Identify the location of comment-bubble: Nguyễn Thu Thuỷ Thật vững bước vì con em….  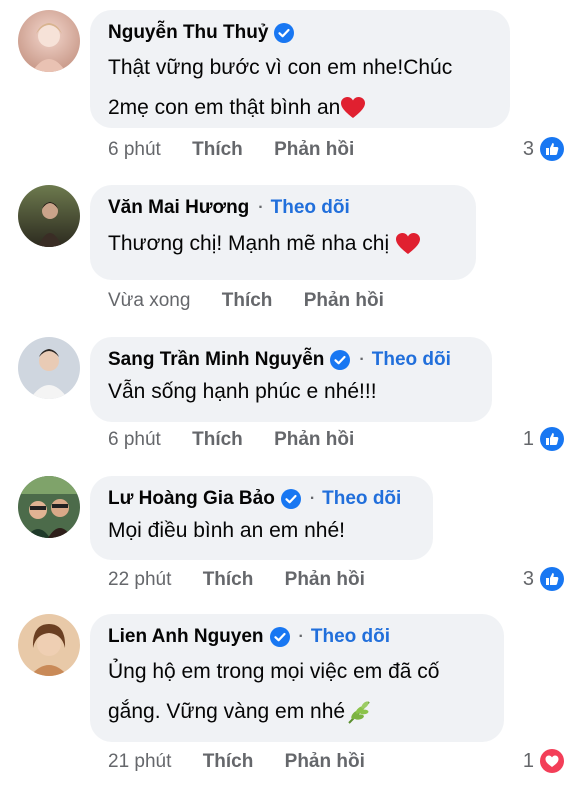
(300, 69).